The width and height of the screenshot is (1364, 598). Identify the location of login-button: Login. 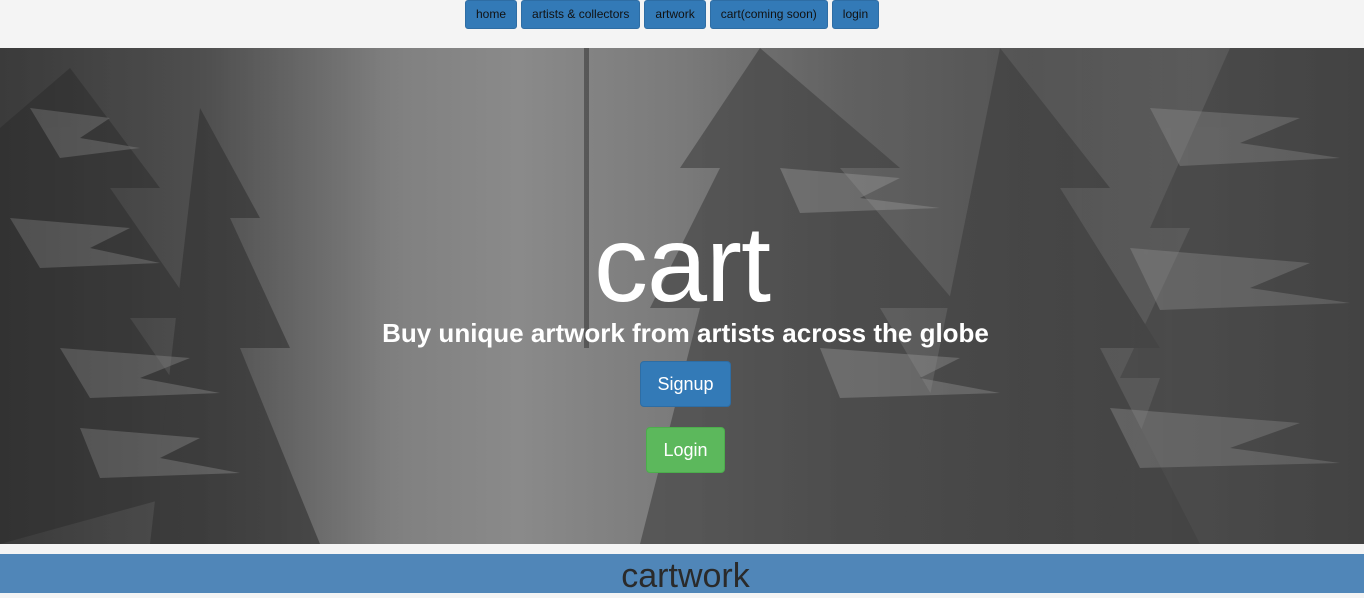
(685, 450).